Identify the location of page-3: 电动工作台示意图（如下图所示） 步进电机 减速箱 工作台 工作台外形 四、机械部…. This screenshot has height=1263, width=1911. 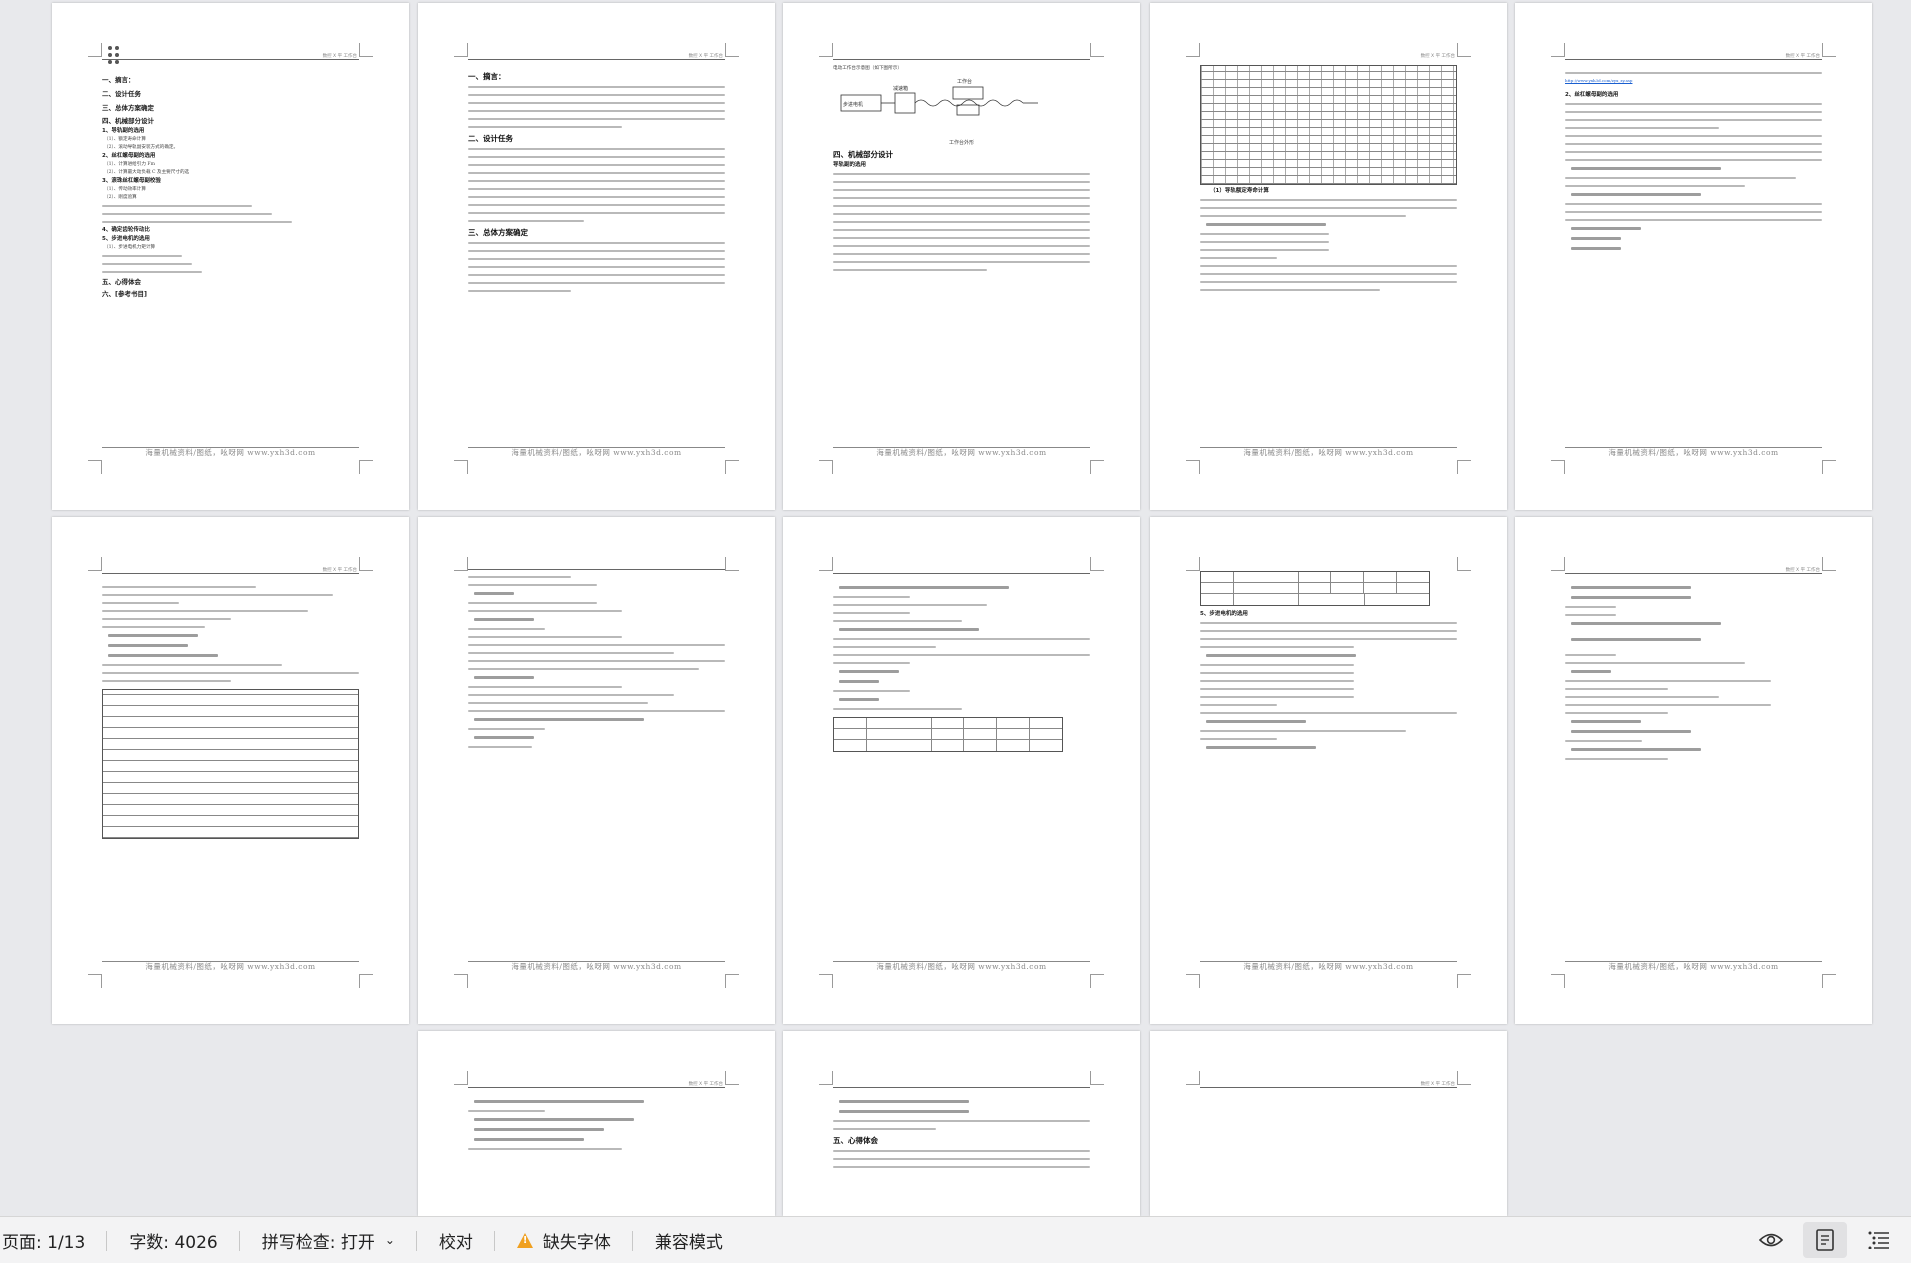
(961, 256).